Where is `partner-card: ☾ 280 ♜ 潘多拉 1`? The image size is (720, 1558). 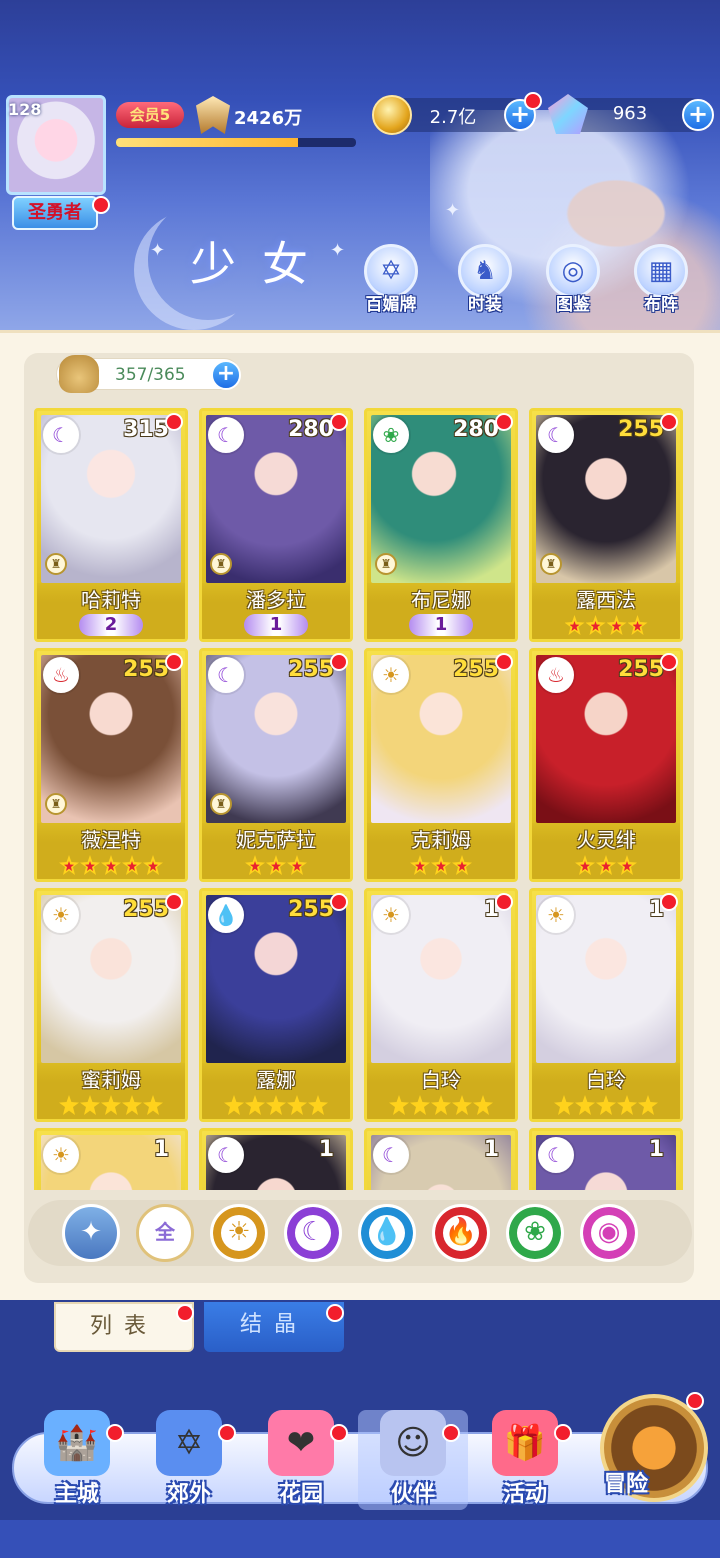 partner-card: ☾ 280 ♜ 潘多拉 1 is located at coordinates (276, 525).